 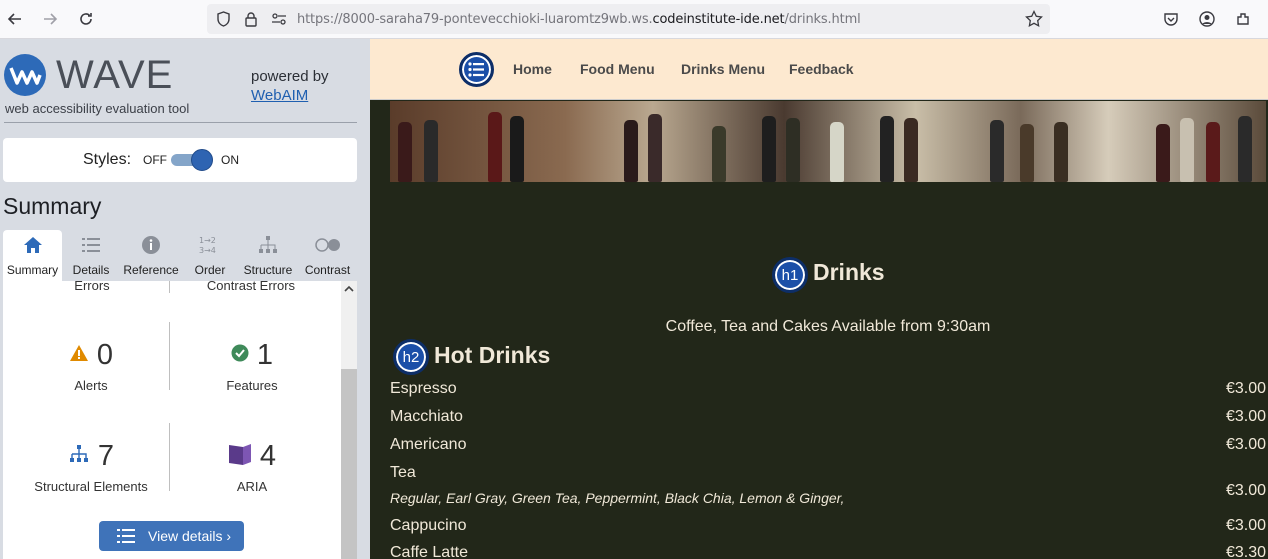 I want to click on tab-label: Order, so click(x=210, y=270).